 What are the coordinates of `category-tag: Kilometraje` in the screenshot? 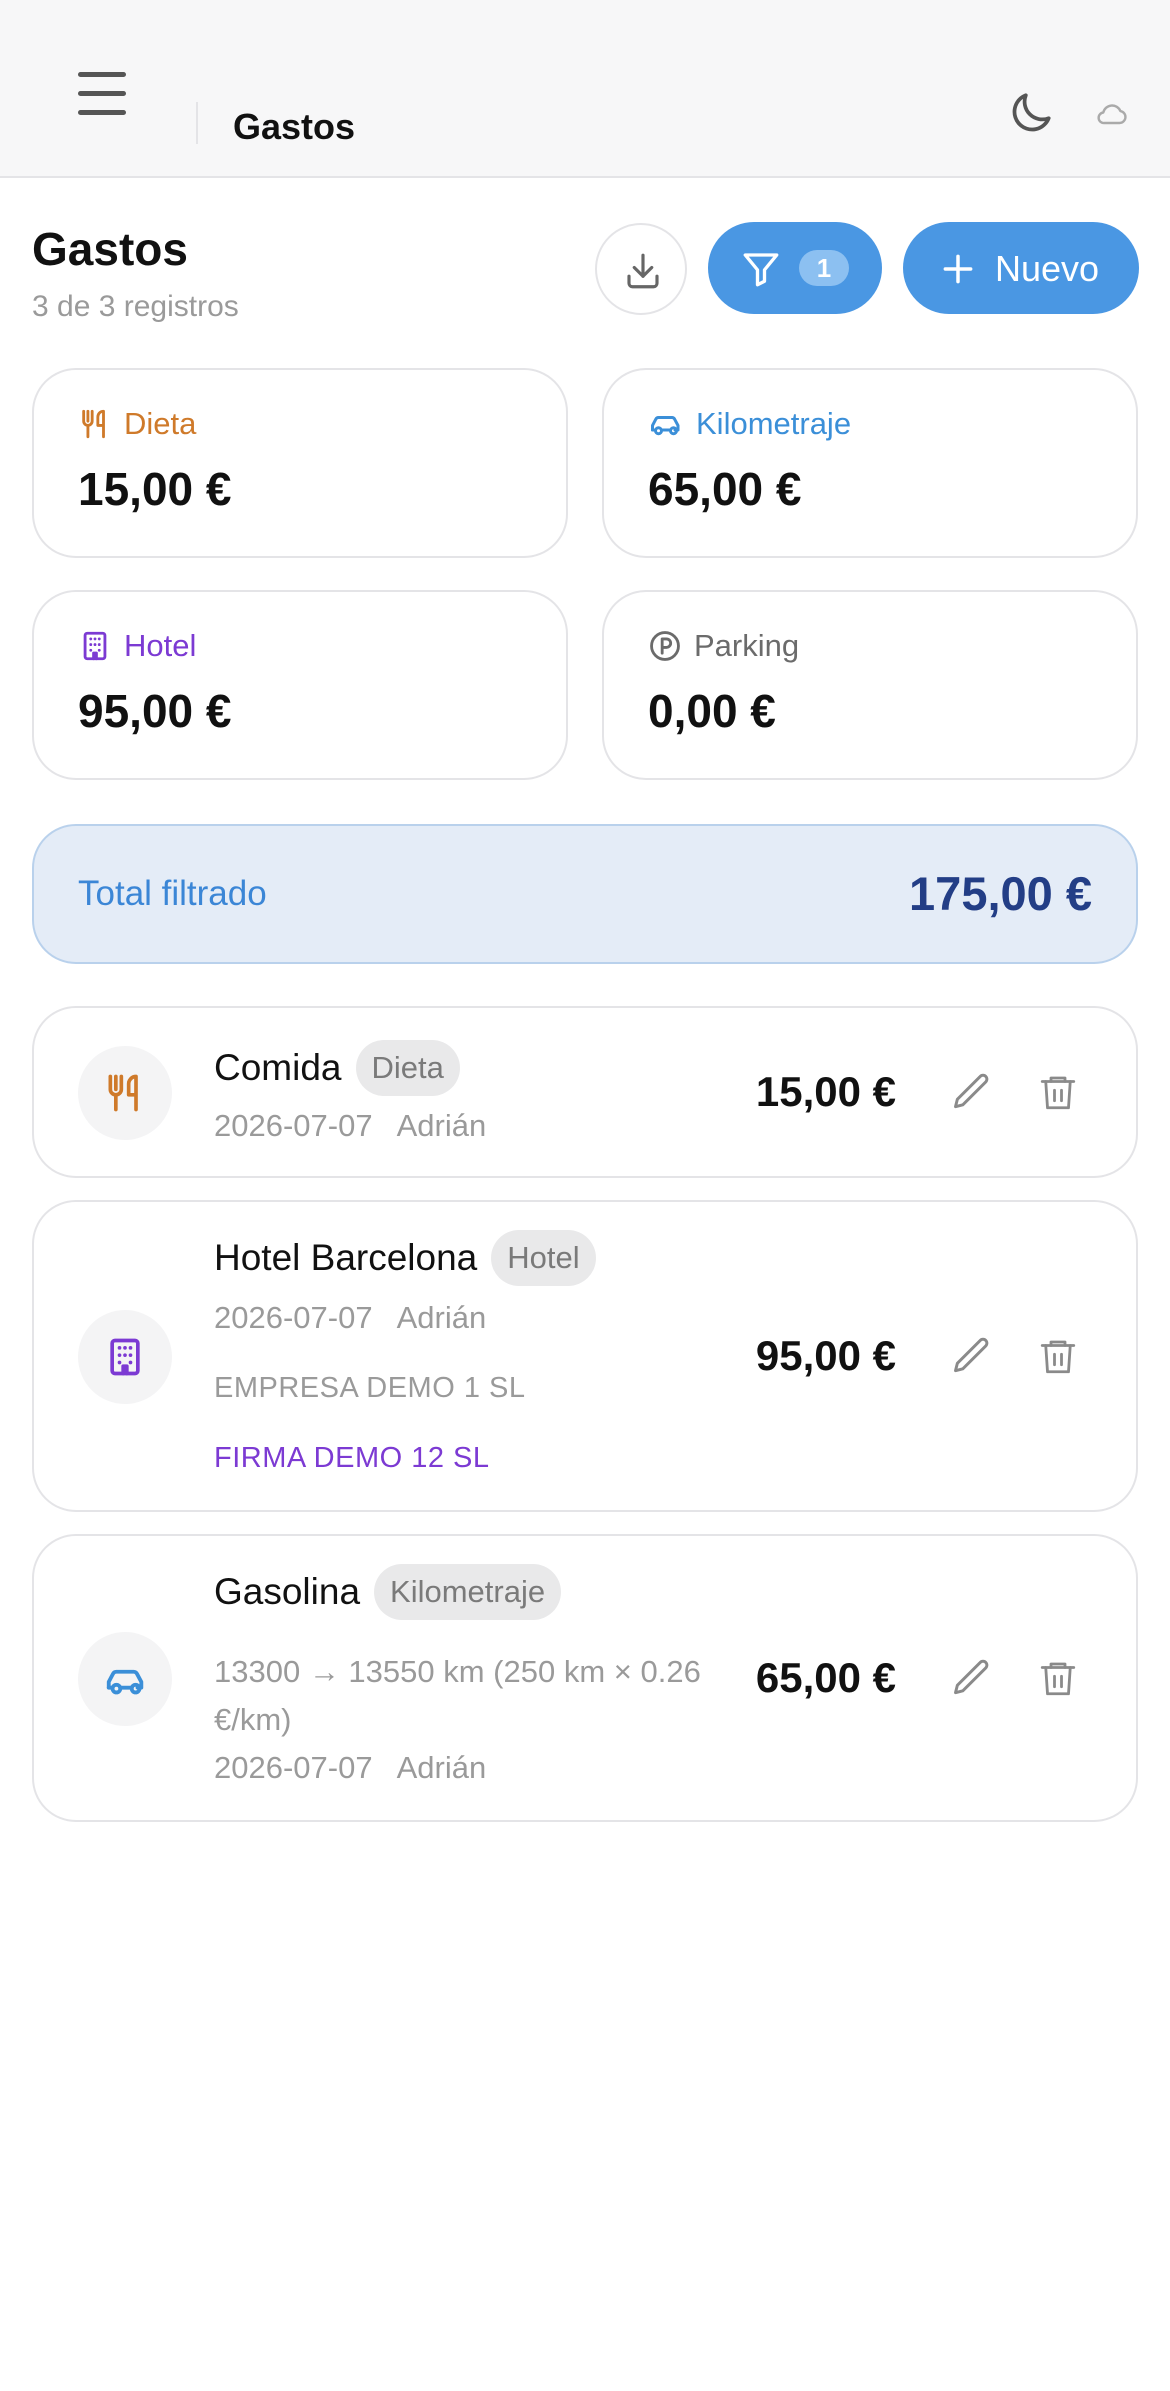 It's located at (468, 1592).